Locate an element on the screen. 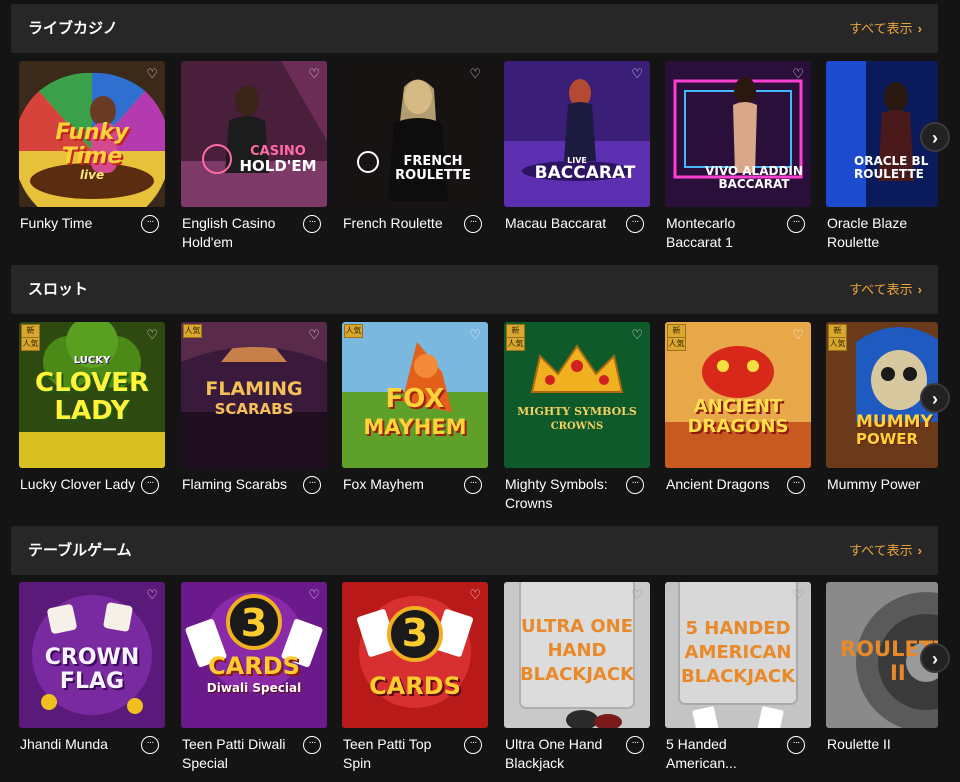 The height and width of the screenshot is (782, 960). game-title: French Roulette is located at coordinates (402, 223).